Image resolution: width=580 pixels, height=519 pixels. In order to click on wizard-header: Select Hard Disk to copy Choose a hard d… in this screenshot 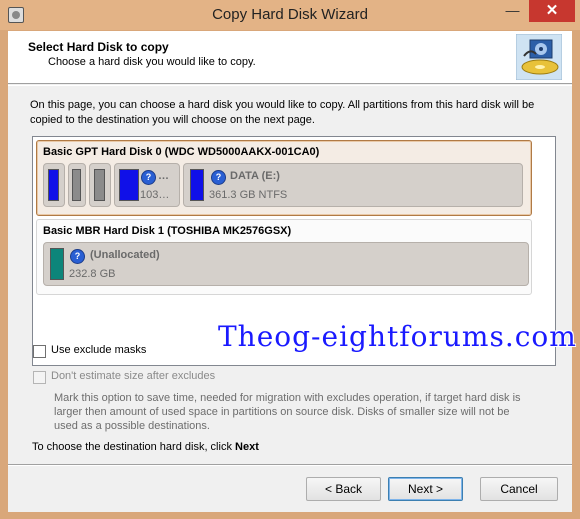, I will do `click(290, 57)`.